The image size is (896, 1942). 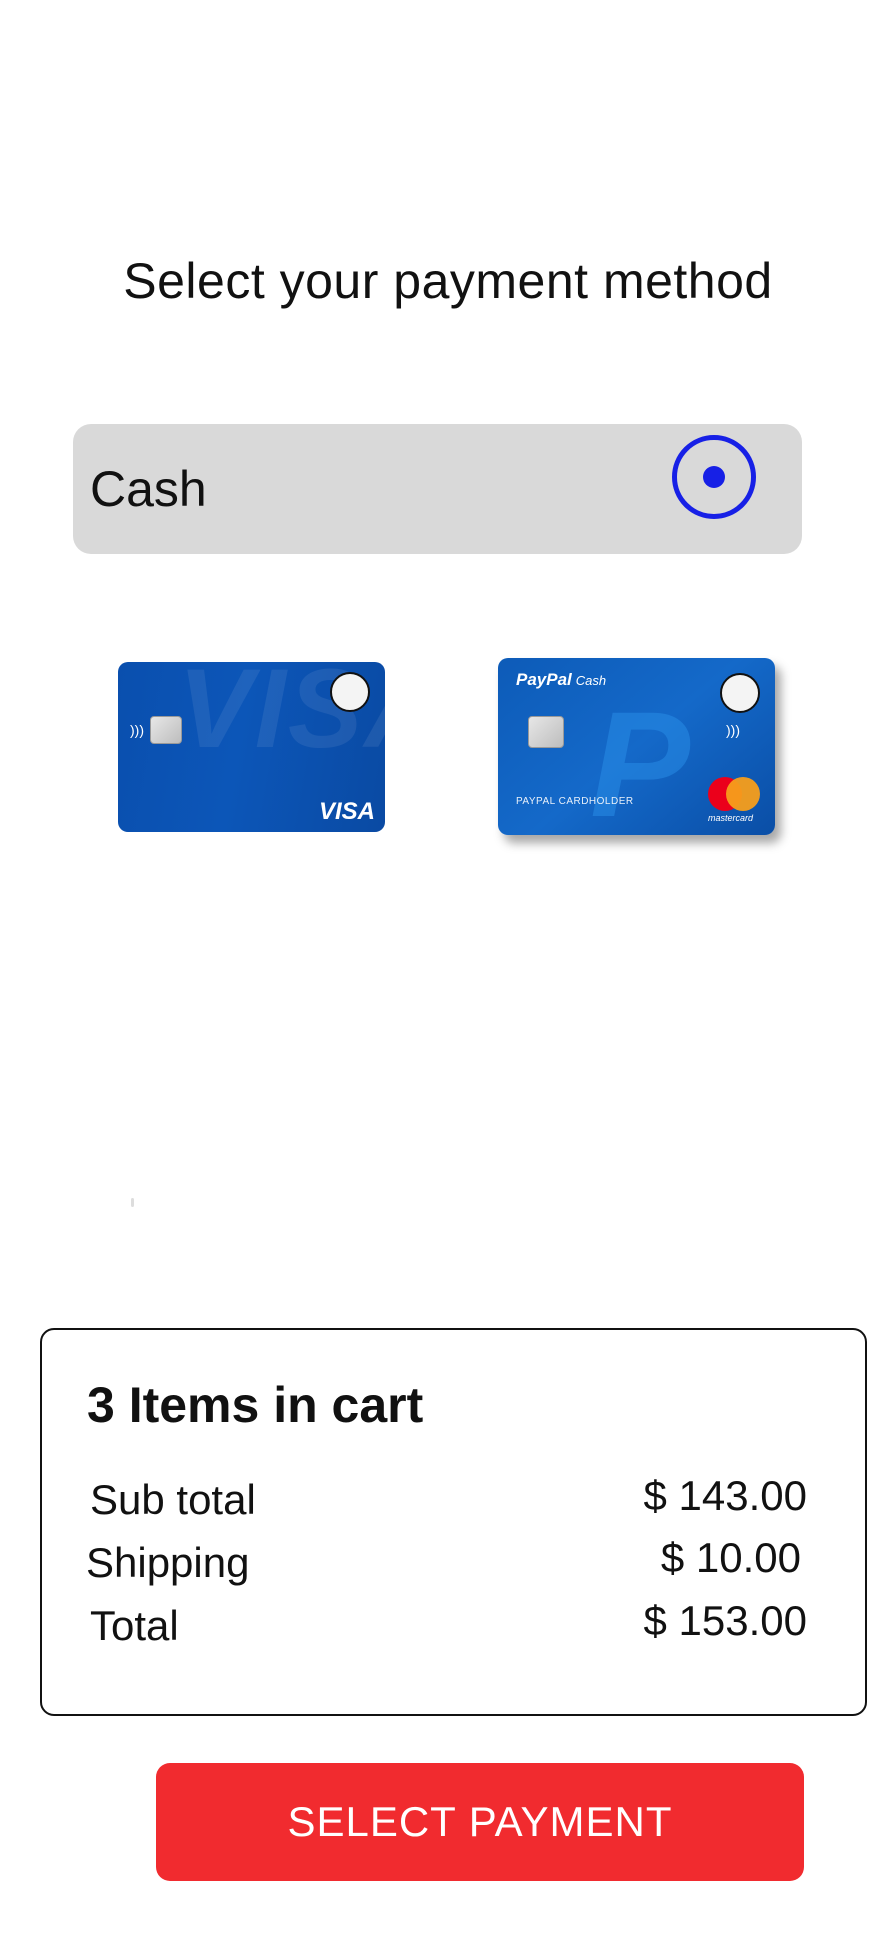 What do you see at coordinates (132, 1202) in the screenshot?
I see `stray-mark` at bounding box center [132, 1202].